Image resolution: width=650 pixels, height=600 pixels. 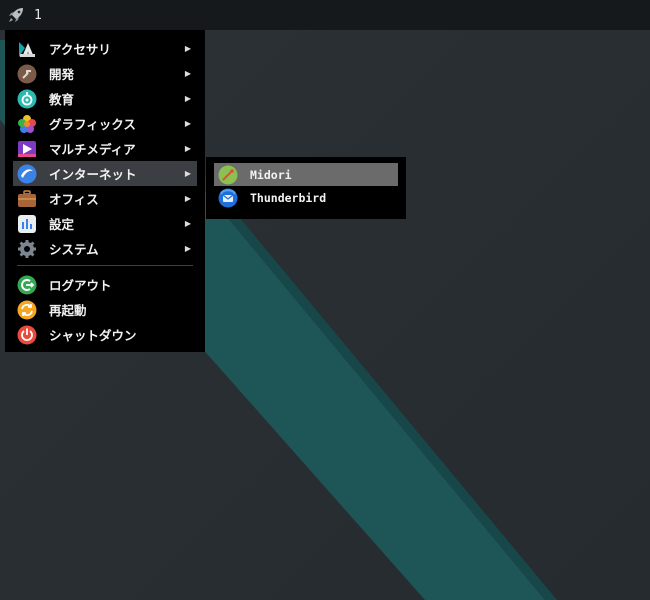 What do you see at coordinates (27, 149) in the screenshot?
I see `multimedia-icon` at bounding box center [27, 149].